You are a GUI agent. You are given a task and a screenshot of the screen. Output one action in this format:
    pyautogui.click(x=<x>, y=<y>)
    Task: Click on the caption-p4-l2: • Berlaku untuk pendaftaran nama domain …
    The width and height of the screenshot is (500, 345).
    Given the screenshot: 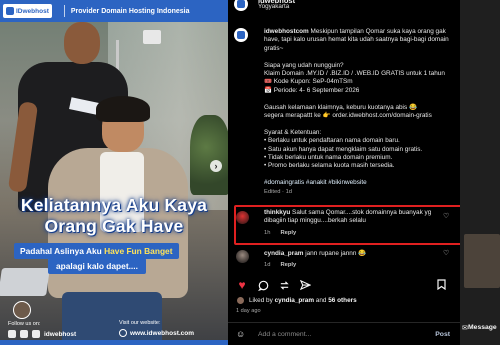 What is the action you would take?
    pyautogui.click(x=332, y=141)
    